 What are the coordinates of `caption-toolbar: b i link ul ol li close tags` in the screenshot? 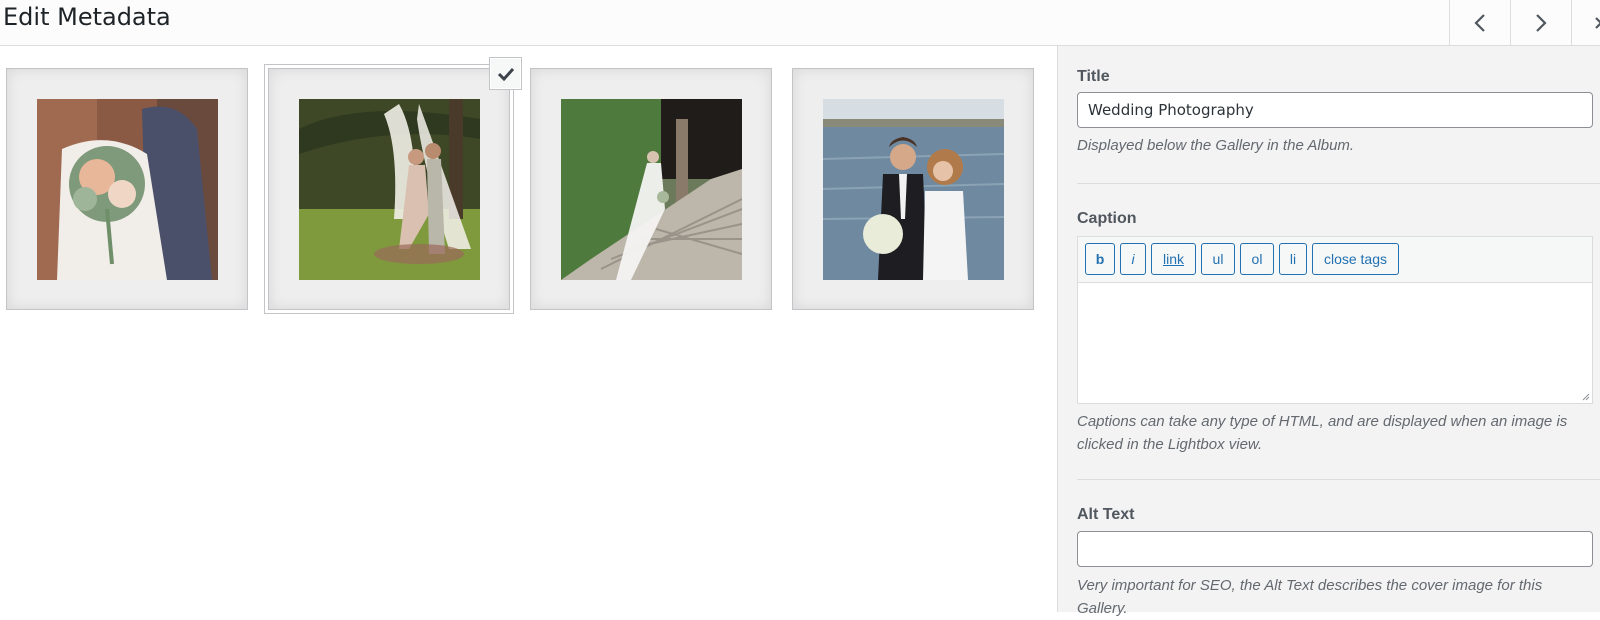 It's located at (1335, 259).